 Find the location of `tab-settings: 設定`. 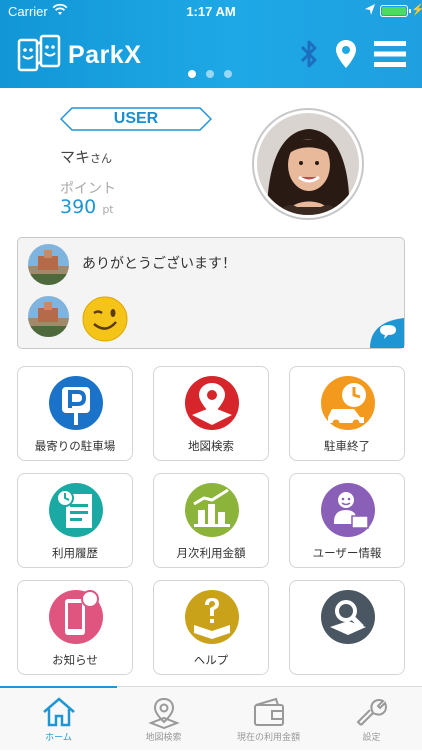

tab-settings: 設定 is located at coordinates (370, 719).